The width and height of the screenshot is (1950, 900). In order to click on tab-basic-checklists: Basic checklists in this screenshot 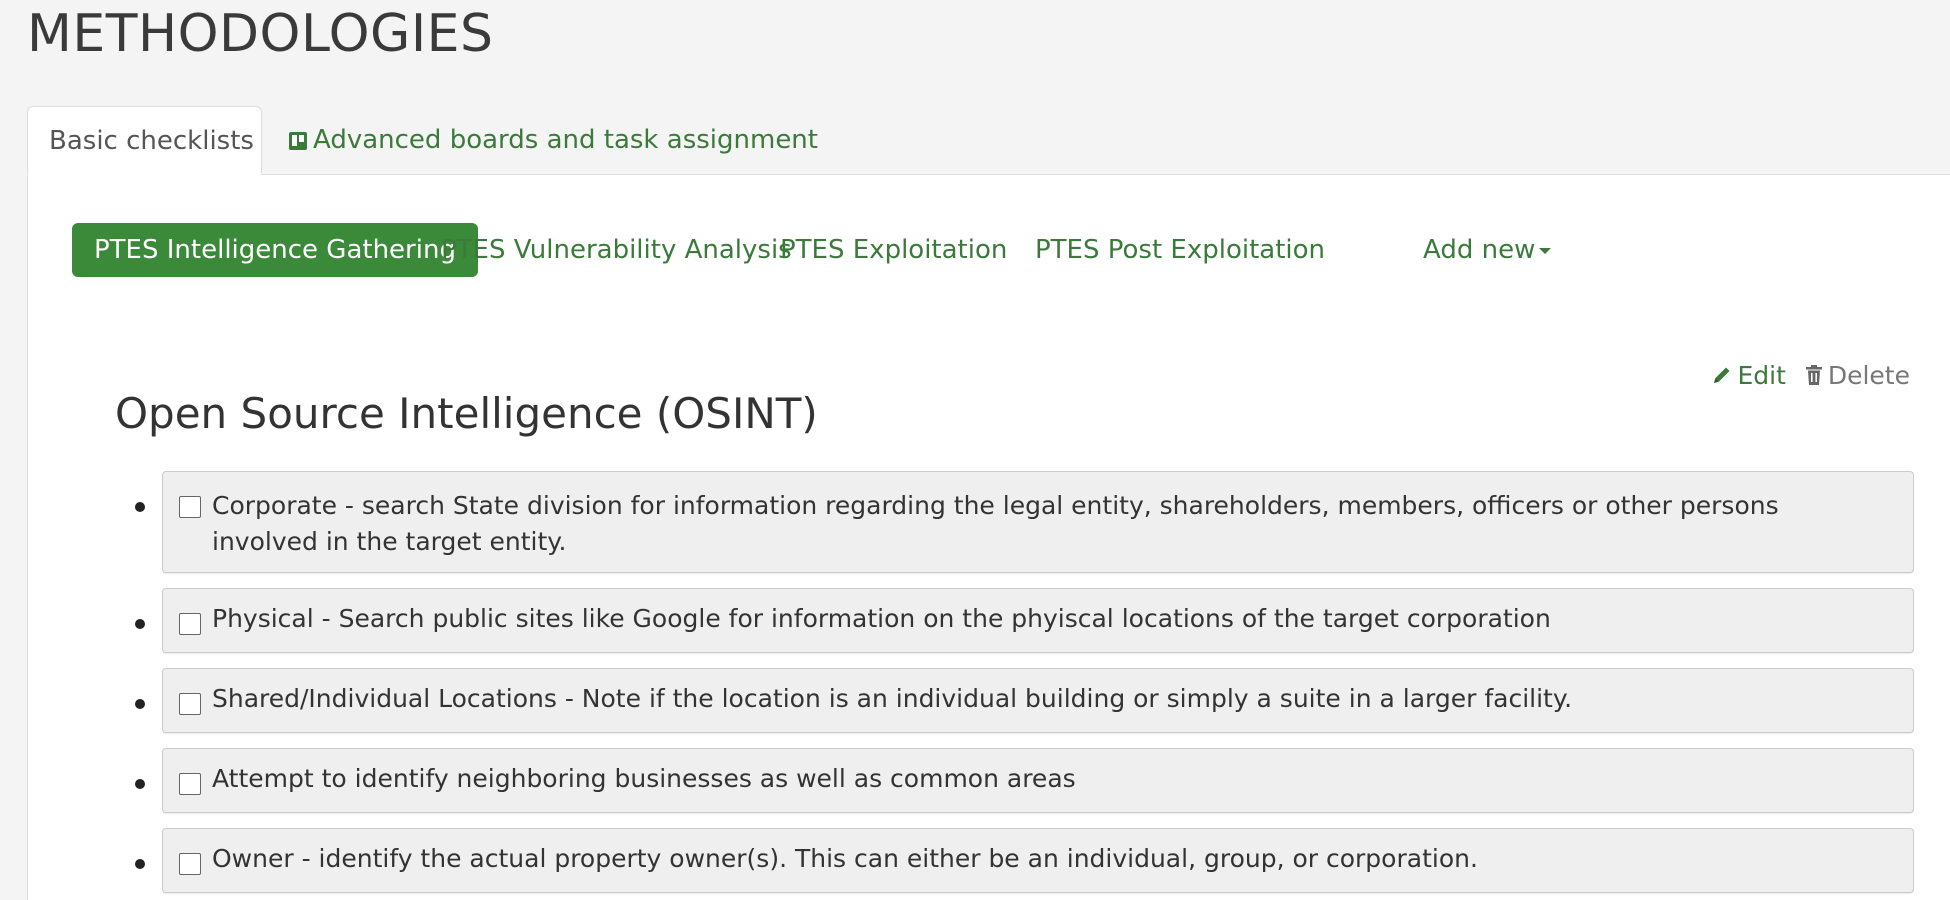, I will do `click(144, 140)`.